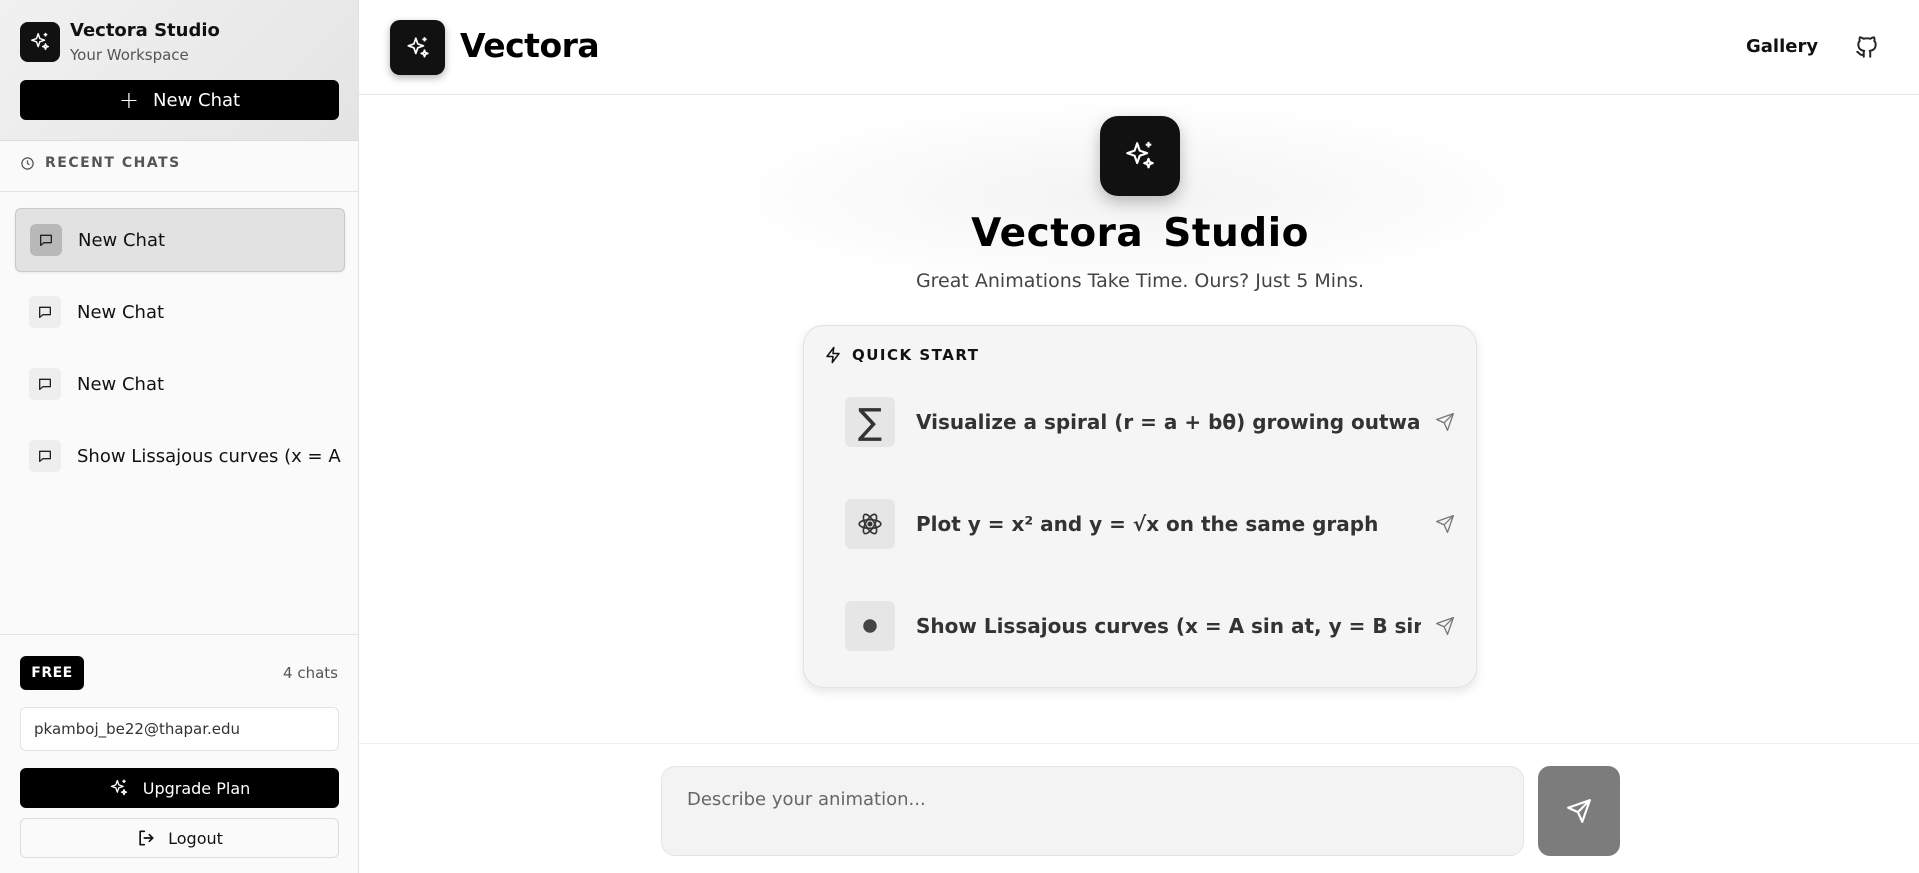 The height and width of the screenshot is (873, 1919). I want to click on send-button, so click(1579, 811).